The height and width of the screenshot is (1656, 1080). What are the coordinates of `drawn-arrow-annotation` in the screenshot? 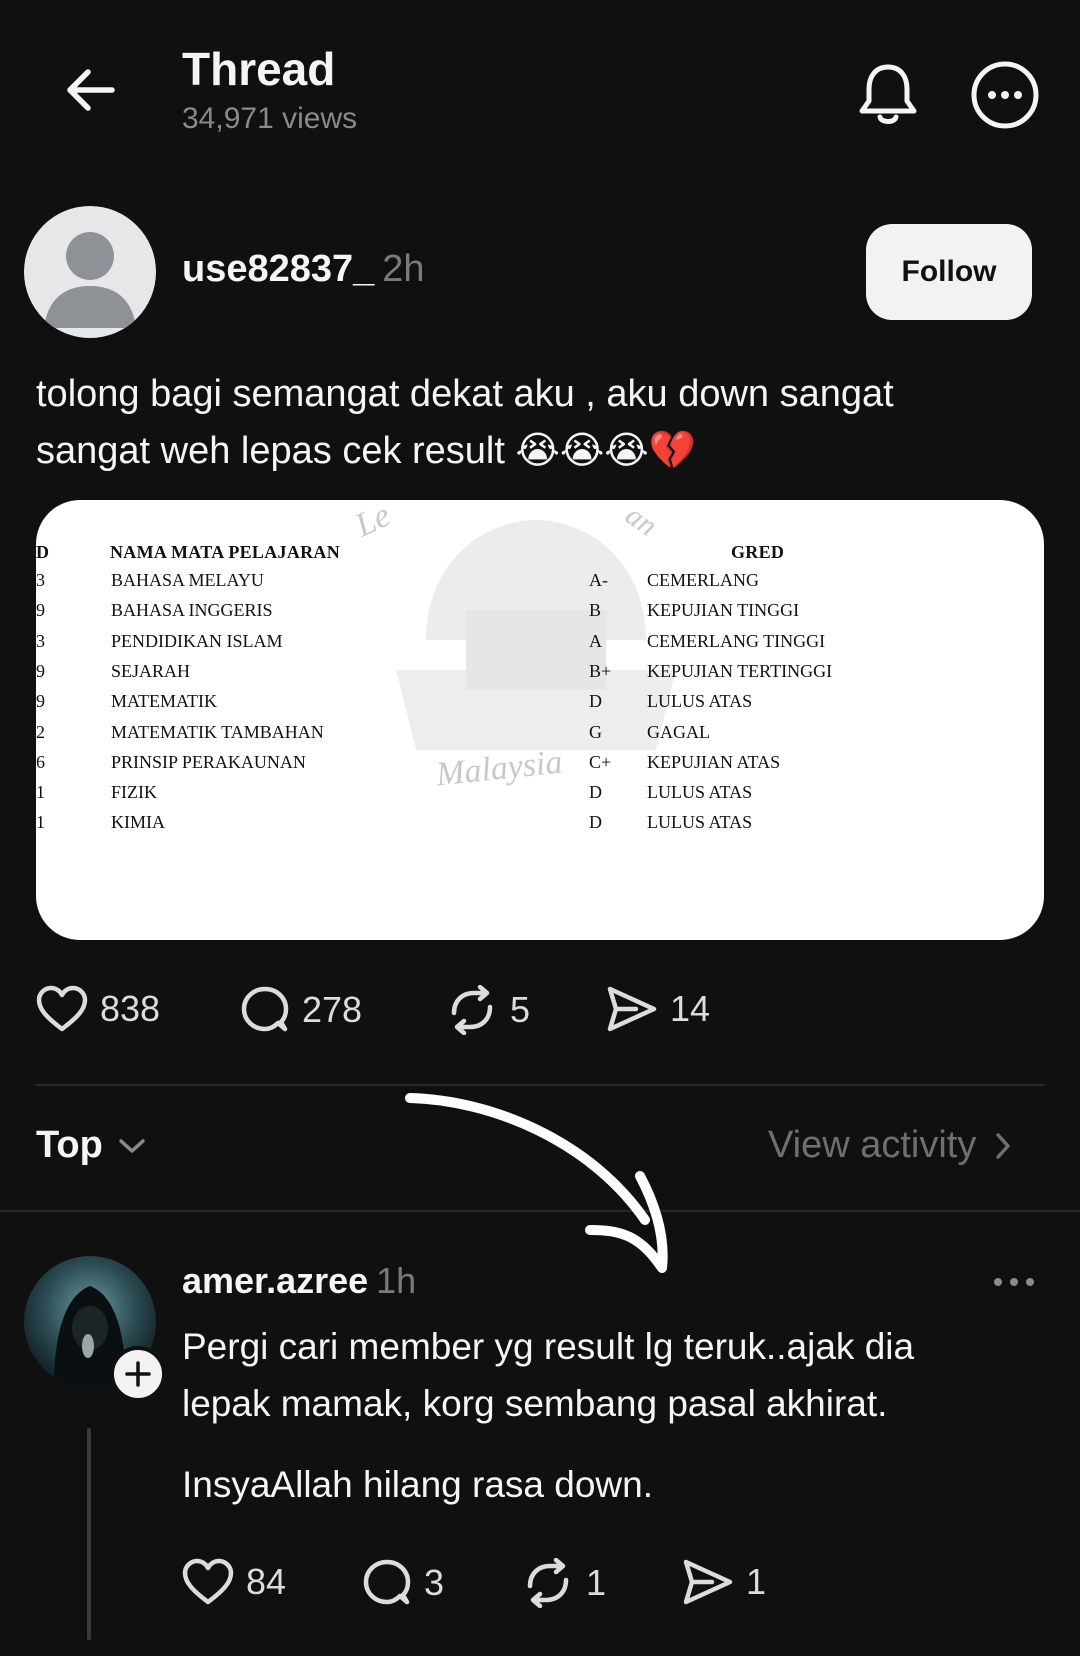 It's located at (536, 1183).